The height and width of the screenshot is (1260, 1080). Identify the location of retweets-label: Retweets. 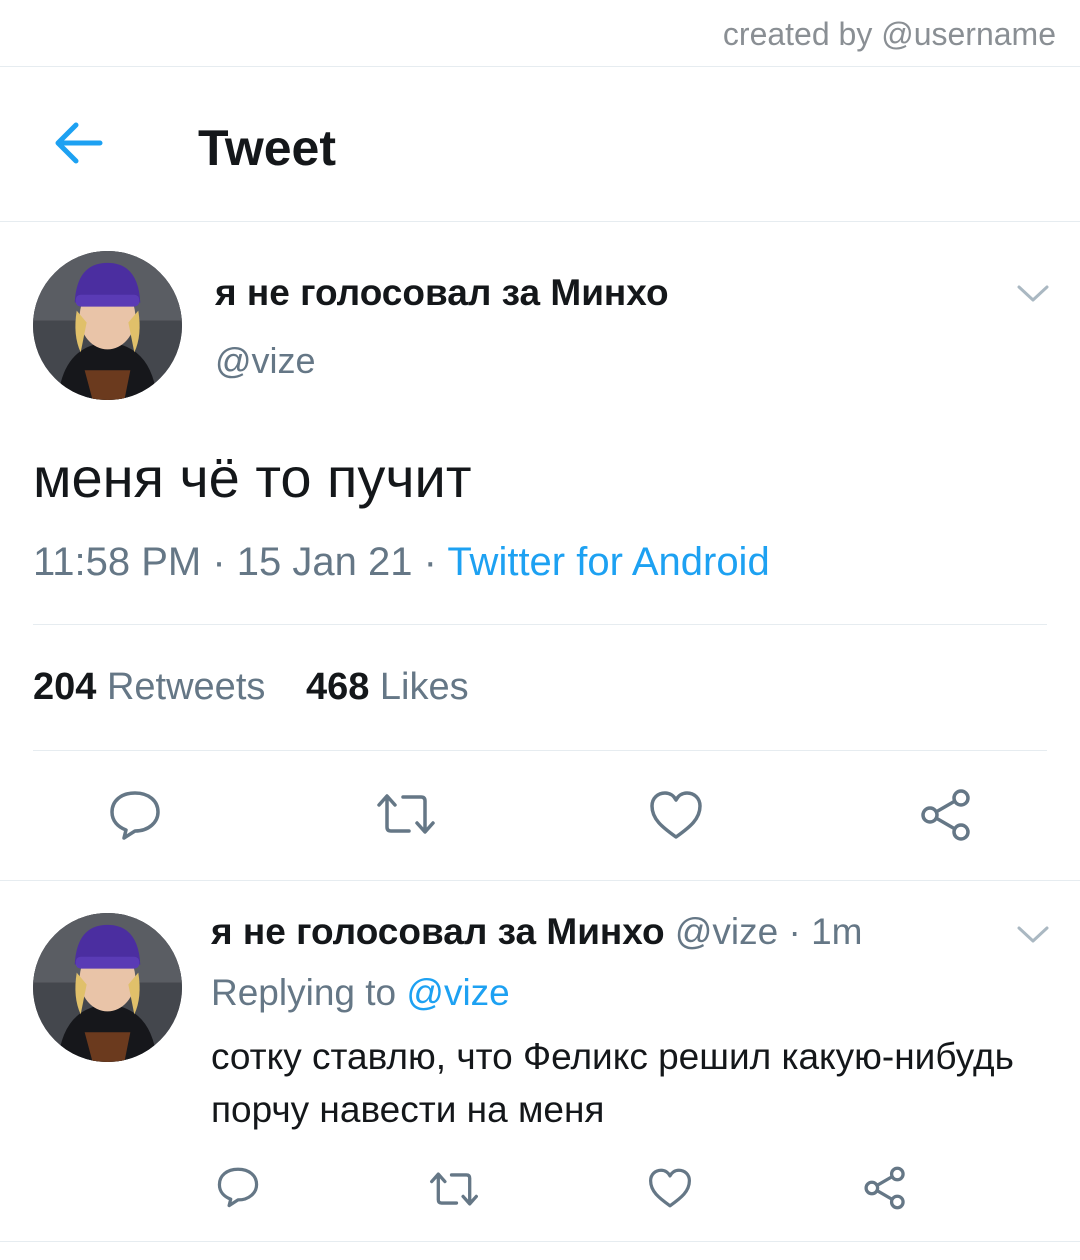
(186, 687).